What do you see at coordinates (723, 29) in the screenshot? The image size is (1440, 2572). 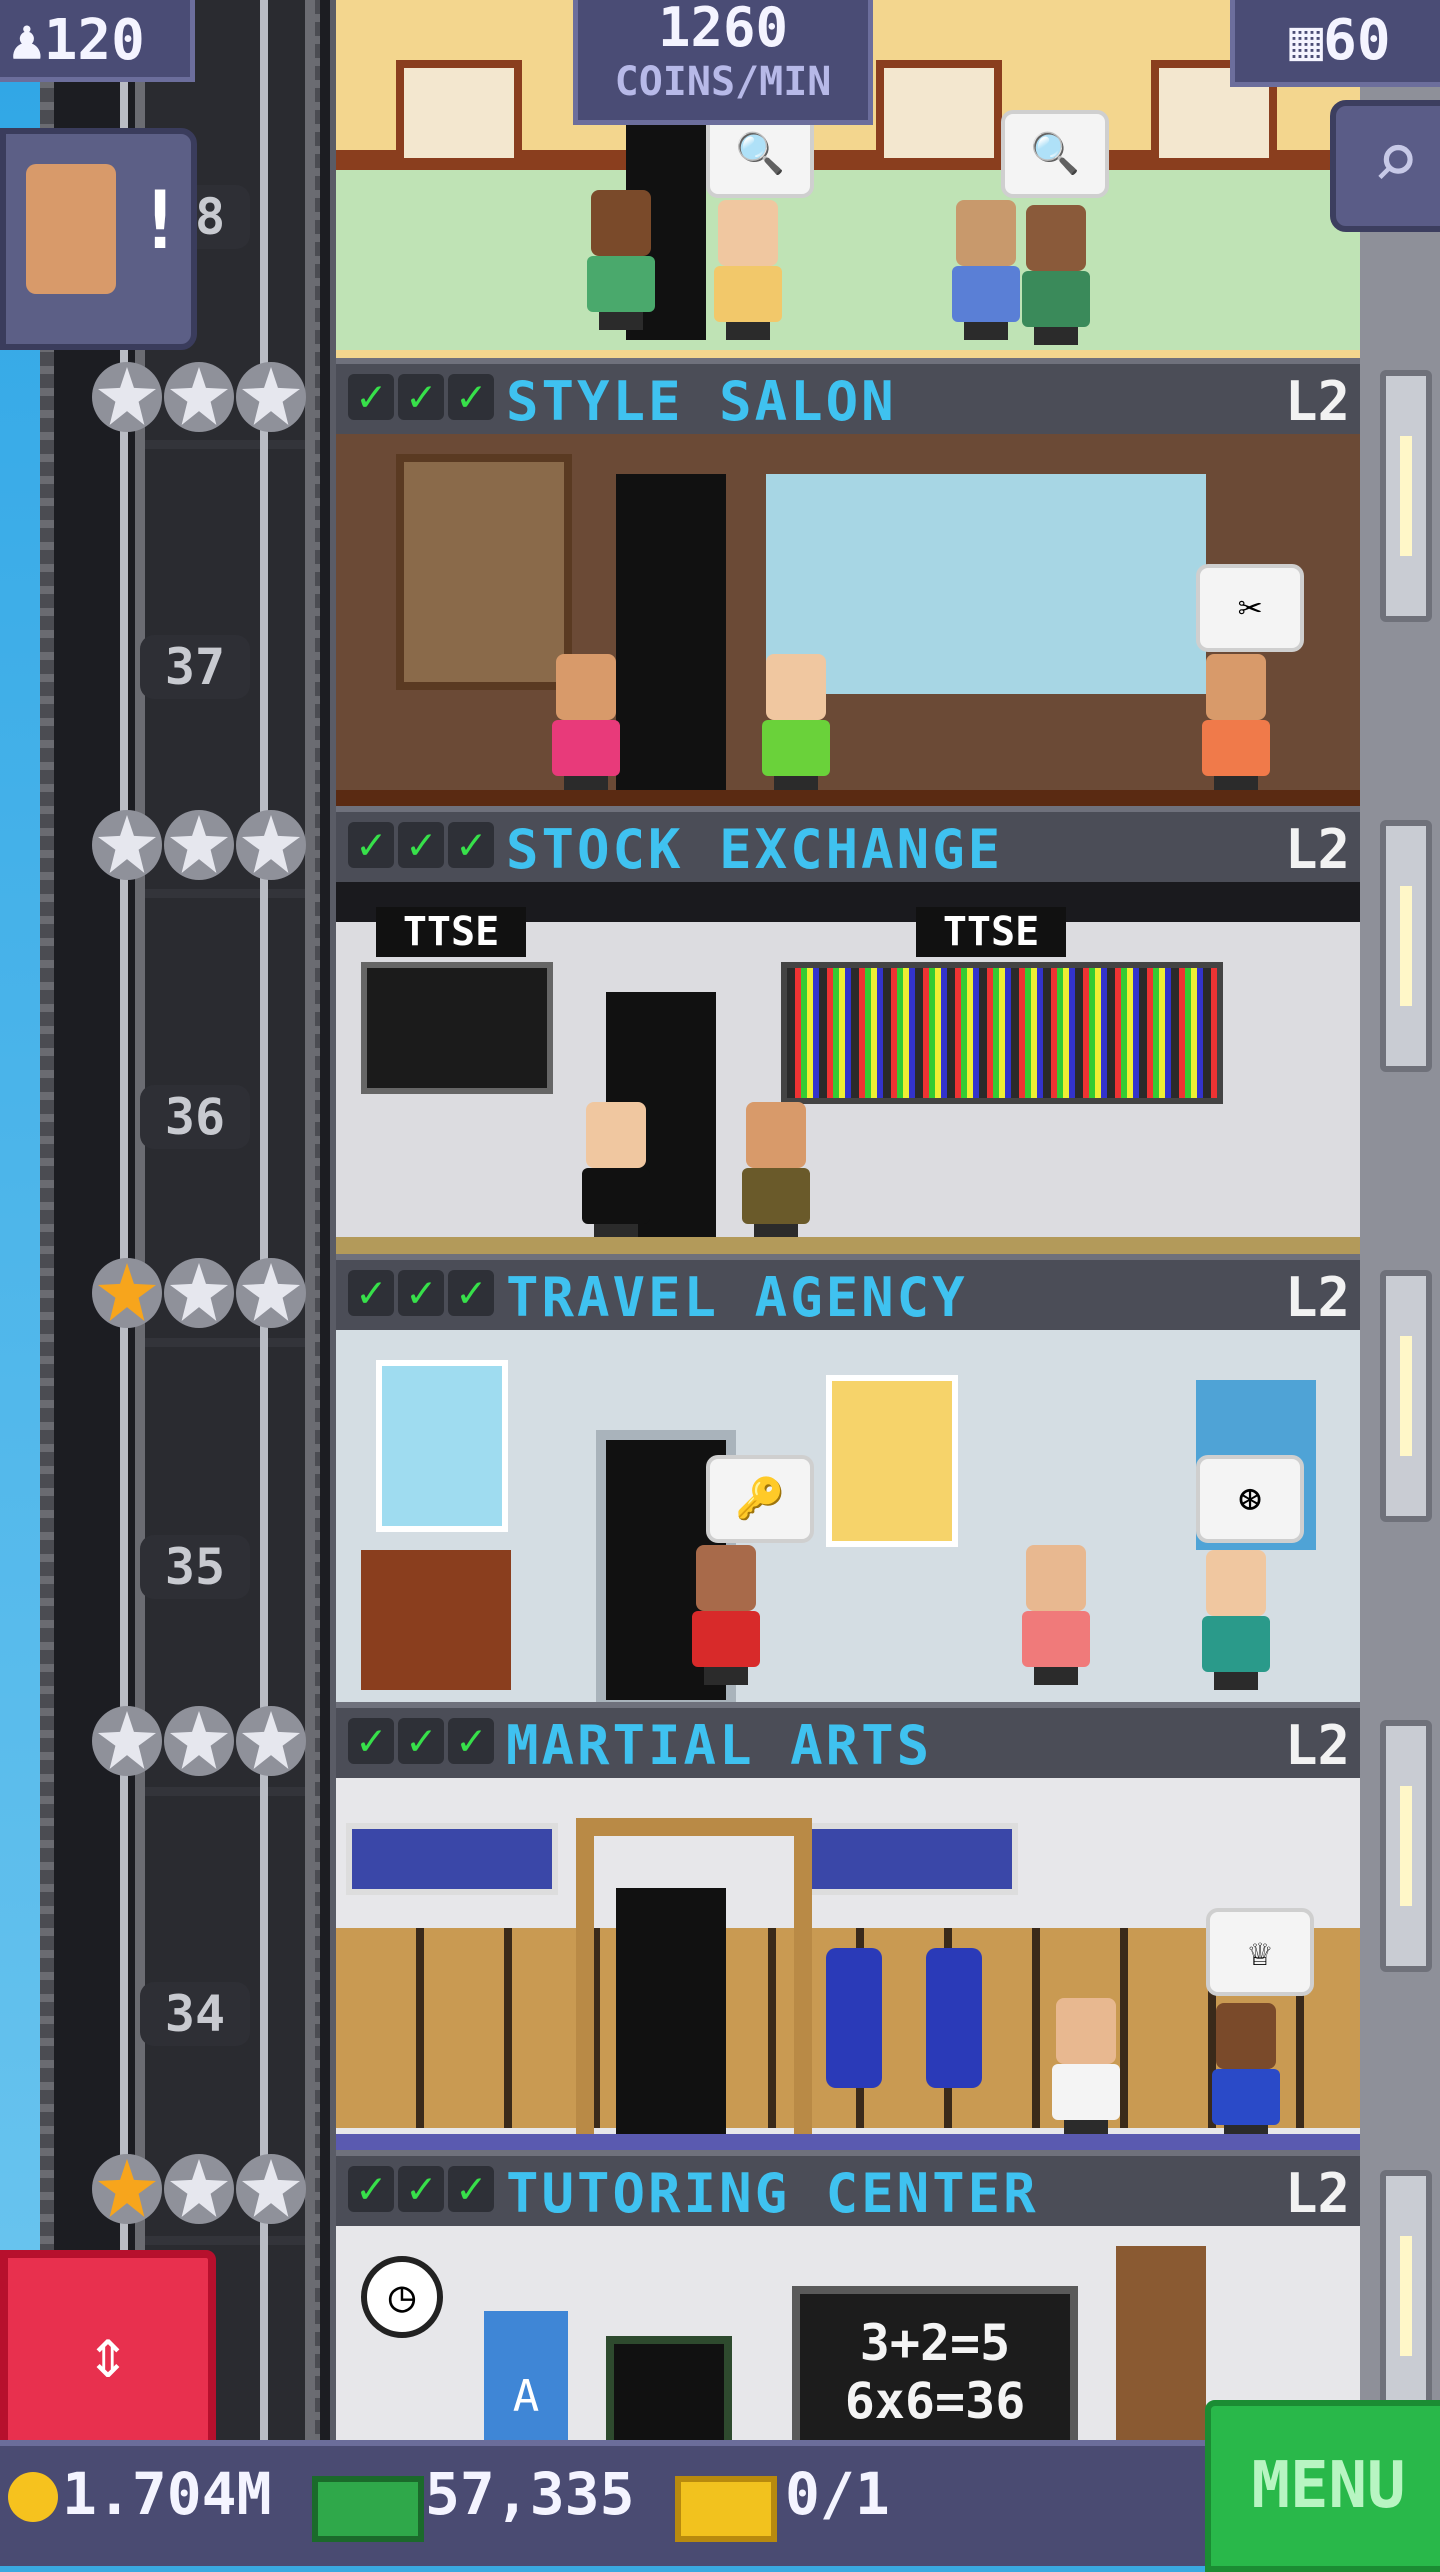 I see `income-value: 1260` at bounding box center [723, 29].